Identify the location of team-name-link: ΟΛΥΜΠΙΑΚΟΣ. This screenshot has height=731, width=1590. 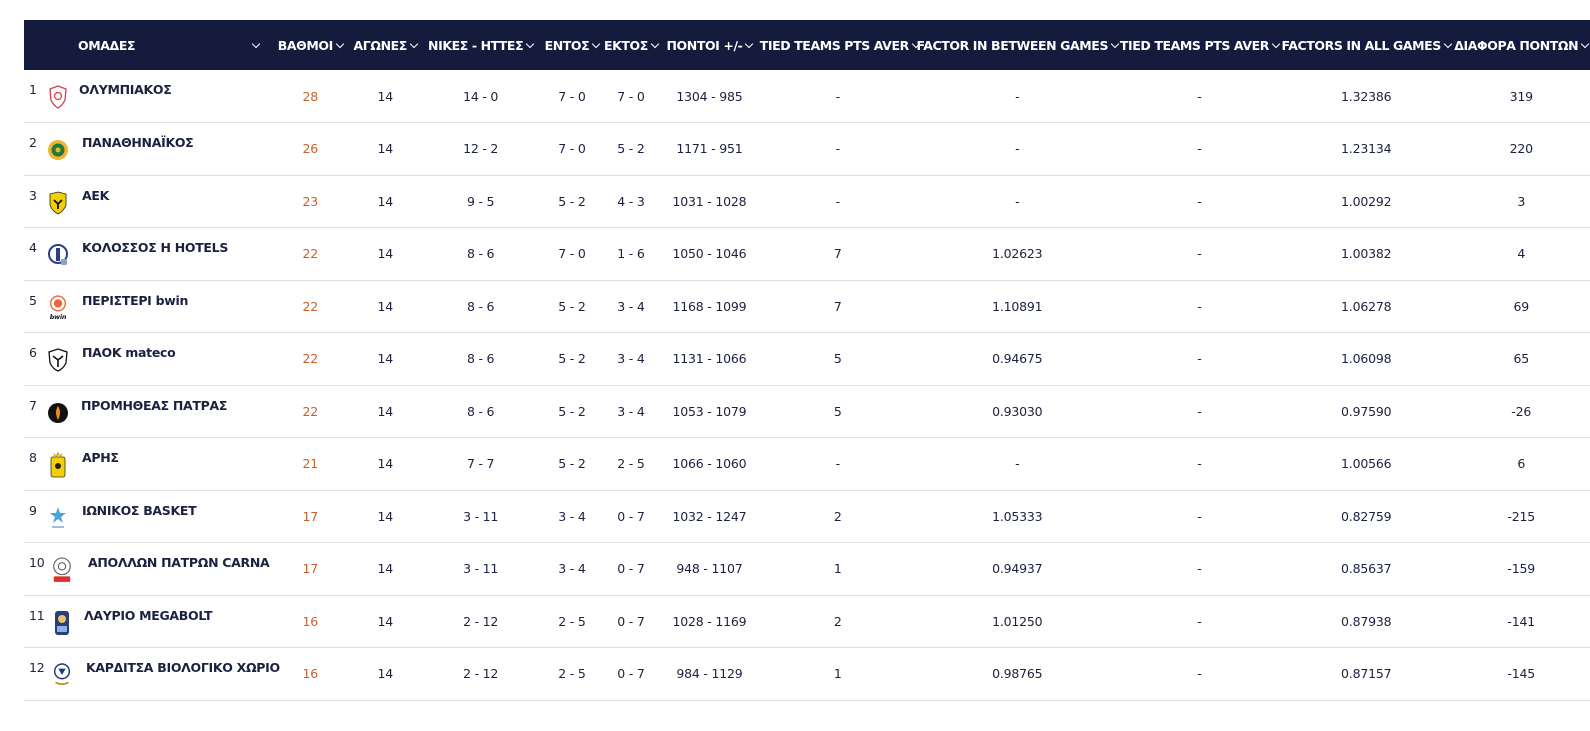
(125, 89).